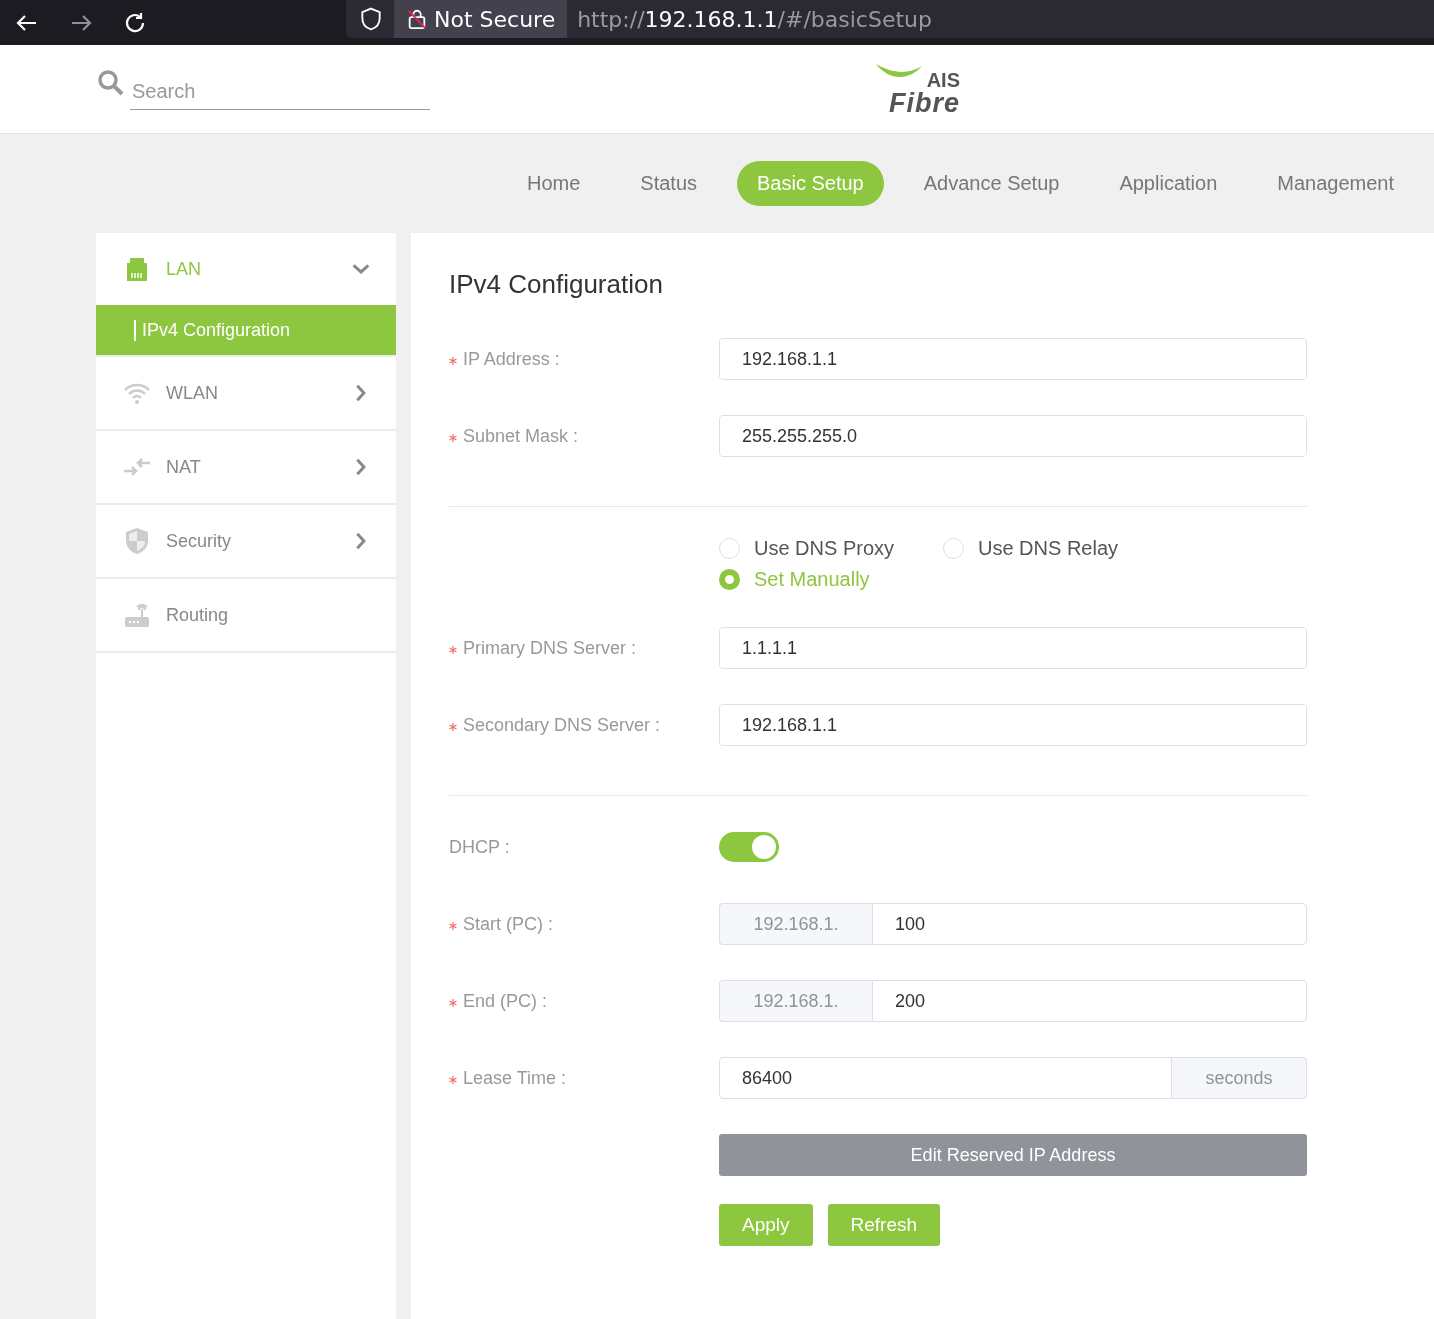  Describe the element at coordinates (810, 183) in the screenshot. I see `nav-tab: Basic Setup` at that location.